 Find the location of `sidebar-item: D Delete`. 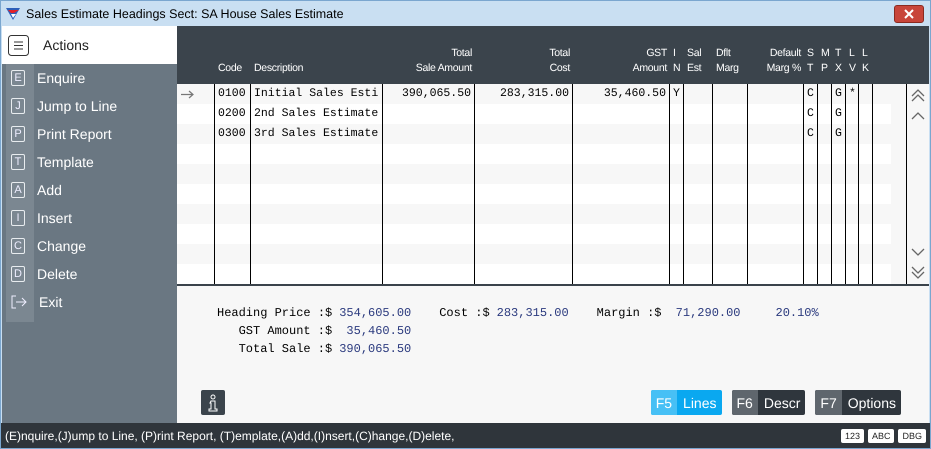

sidebar-item: D Delete is located at coordinates (91, 274).